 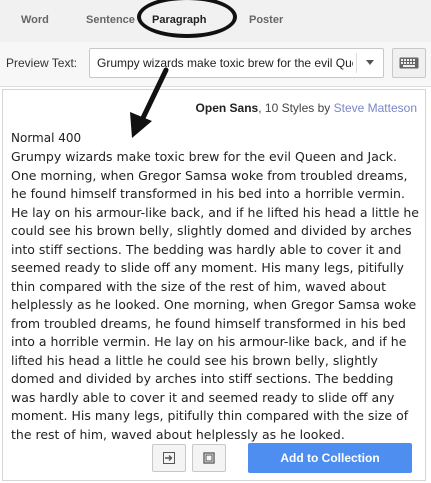 I want to click on add-to-collection-button: Add to Collection, so click(x=330, y=458).